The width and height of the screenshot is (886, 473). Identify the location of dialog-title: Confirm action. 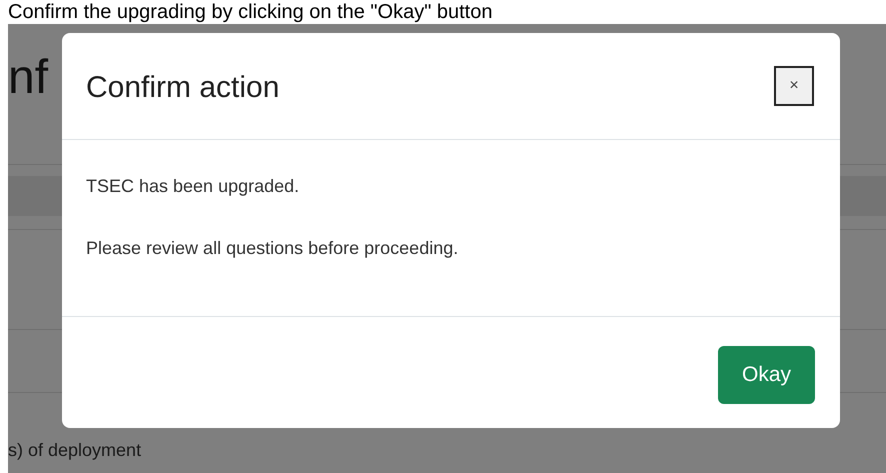
(183, 88).